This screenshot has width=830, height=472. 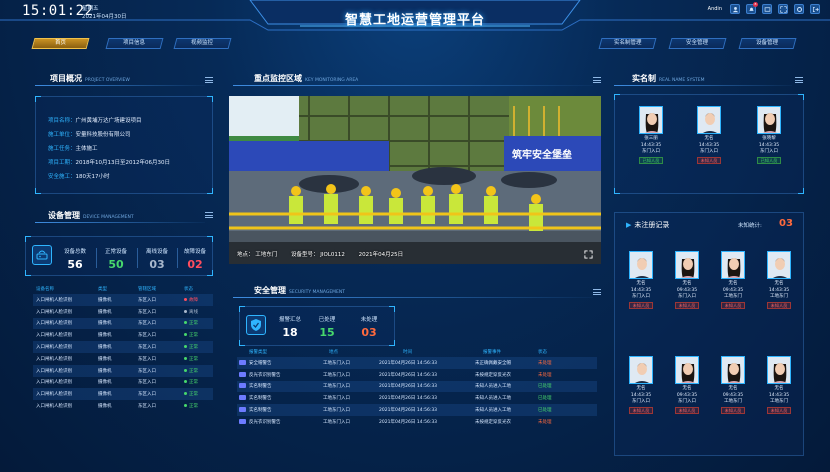 What do you see at coordinates (202, 43) in the screenshot?
I see `nav-video-monitor: 视频监控` at bounding box center [202, 43].